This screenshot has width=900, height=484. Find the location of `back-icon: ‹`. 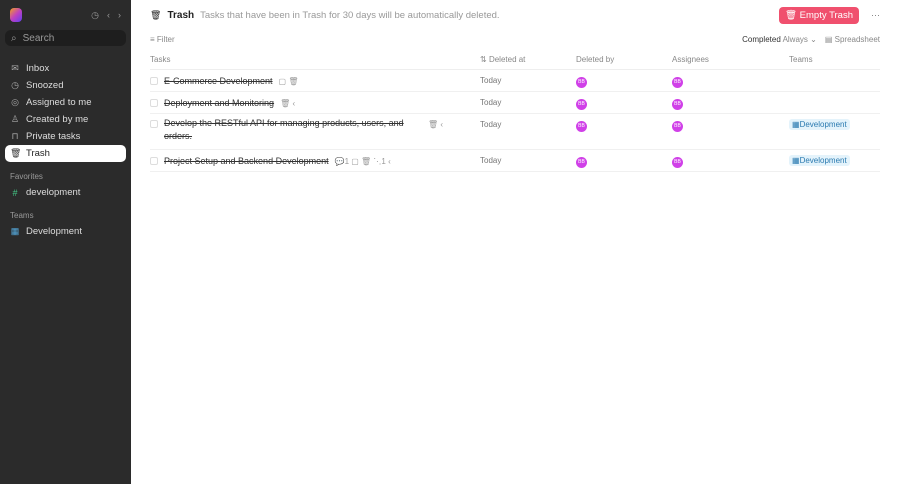

back-icon: ‹ is located at coordinates (108, 15).